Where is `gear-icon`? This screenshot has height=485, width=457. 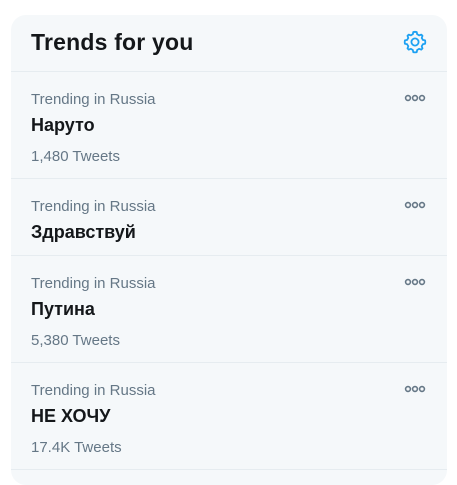 gear-icon is located at coordinates (415, 44).